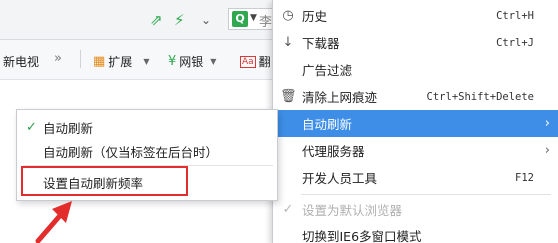  I want to click on menu-item-label: 切换到IE6多窗口模式, so click(362, 236).